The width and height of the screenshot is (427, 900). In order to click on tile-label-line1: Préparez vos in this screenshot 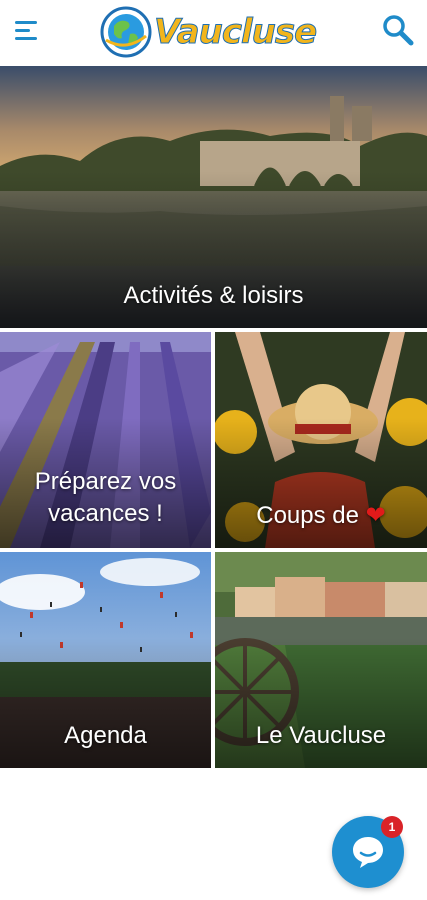, I will do `click(105, 481)`.